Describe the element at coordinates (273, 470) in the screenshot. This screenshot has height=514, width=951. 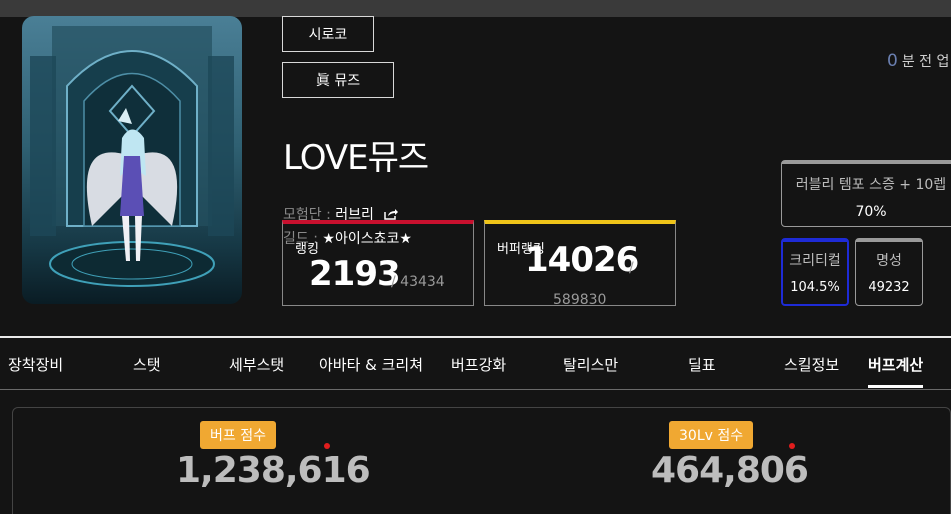
I see `buff-score-value: 1,238,616` at that location.